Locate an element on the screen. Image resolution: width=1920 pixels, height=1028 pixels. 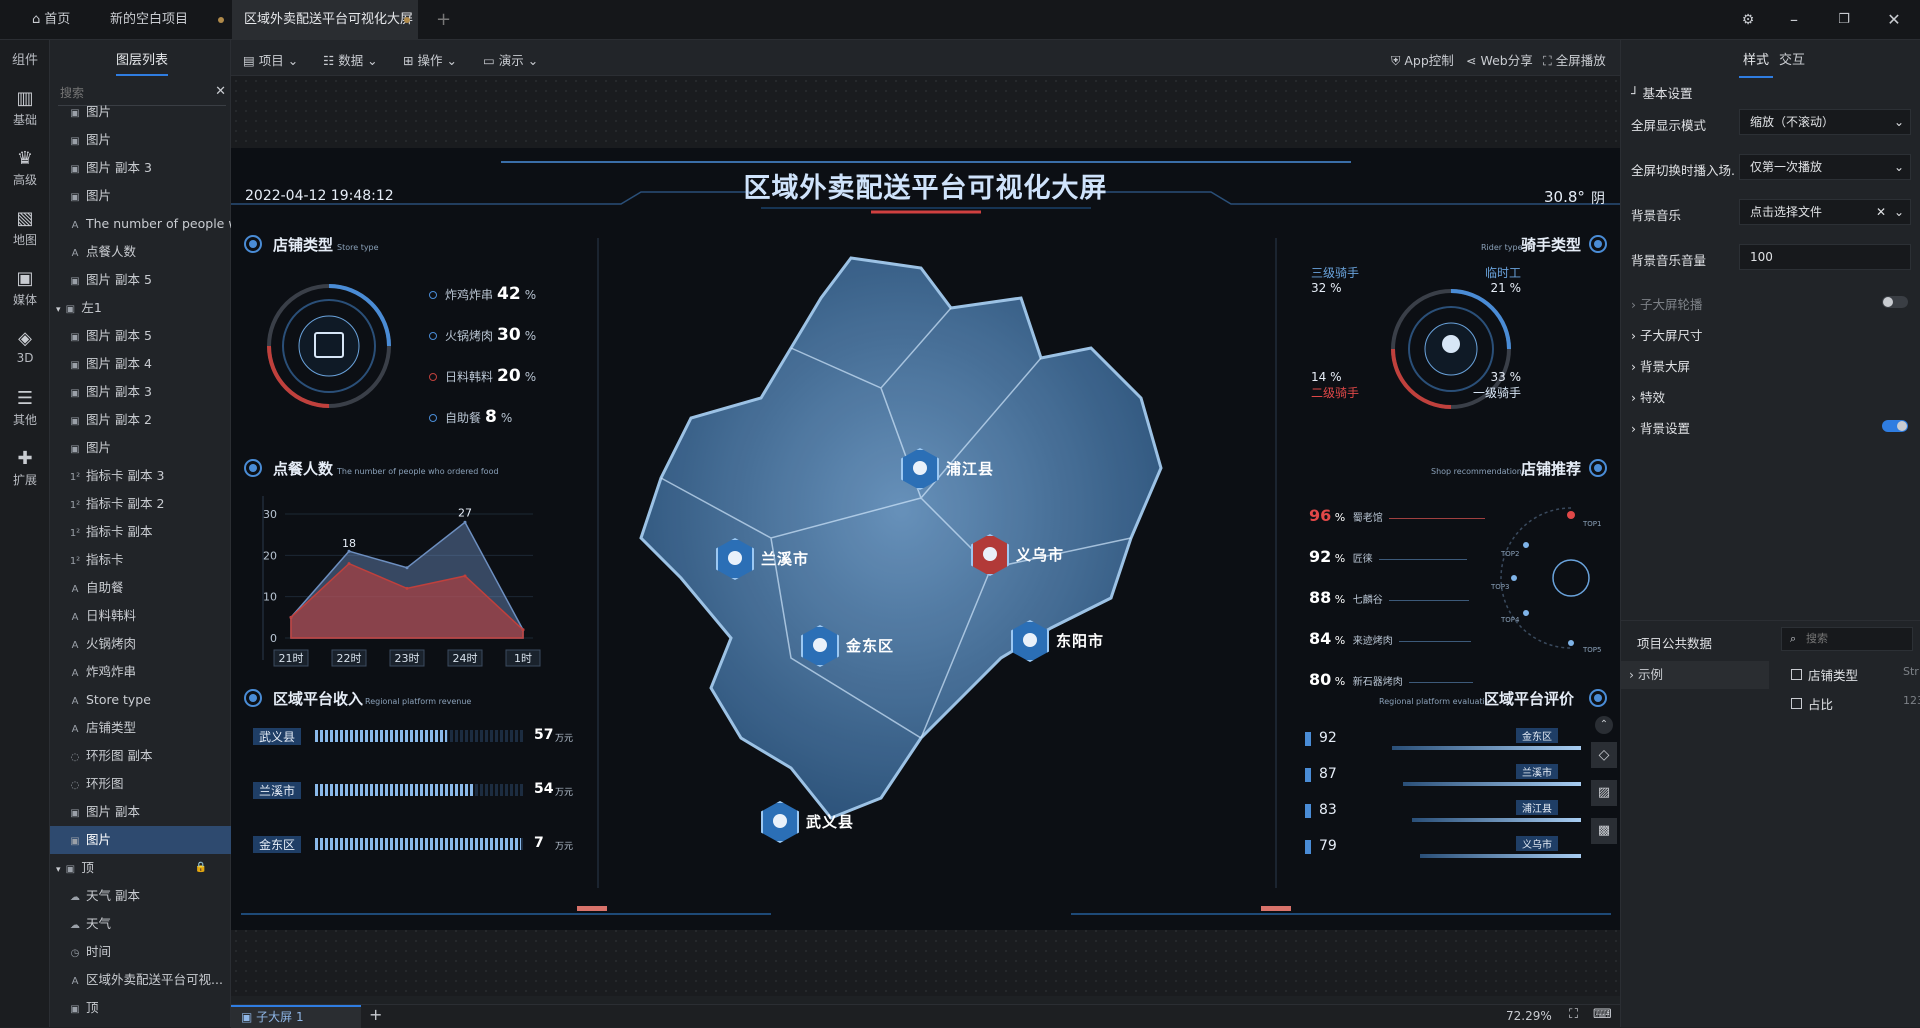
rail-item-map: ▧ 地图 is located at coordinates (25, 228).